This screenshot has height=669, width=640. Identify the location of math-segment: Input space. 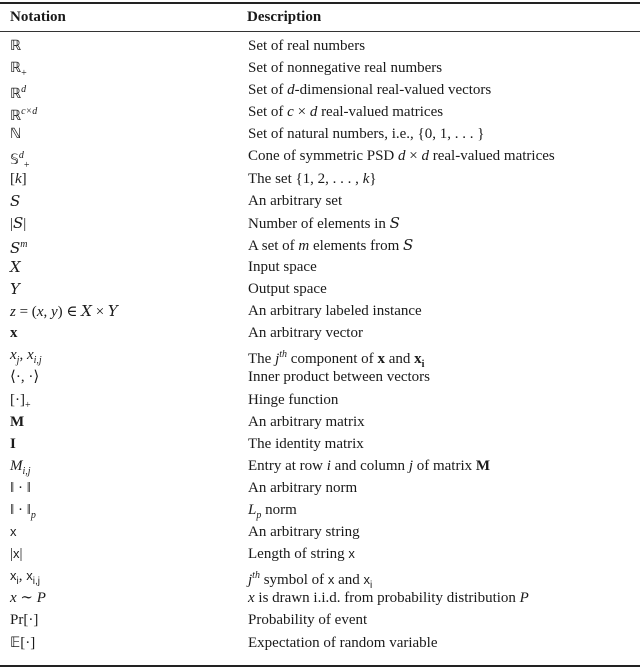
(282, 266).